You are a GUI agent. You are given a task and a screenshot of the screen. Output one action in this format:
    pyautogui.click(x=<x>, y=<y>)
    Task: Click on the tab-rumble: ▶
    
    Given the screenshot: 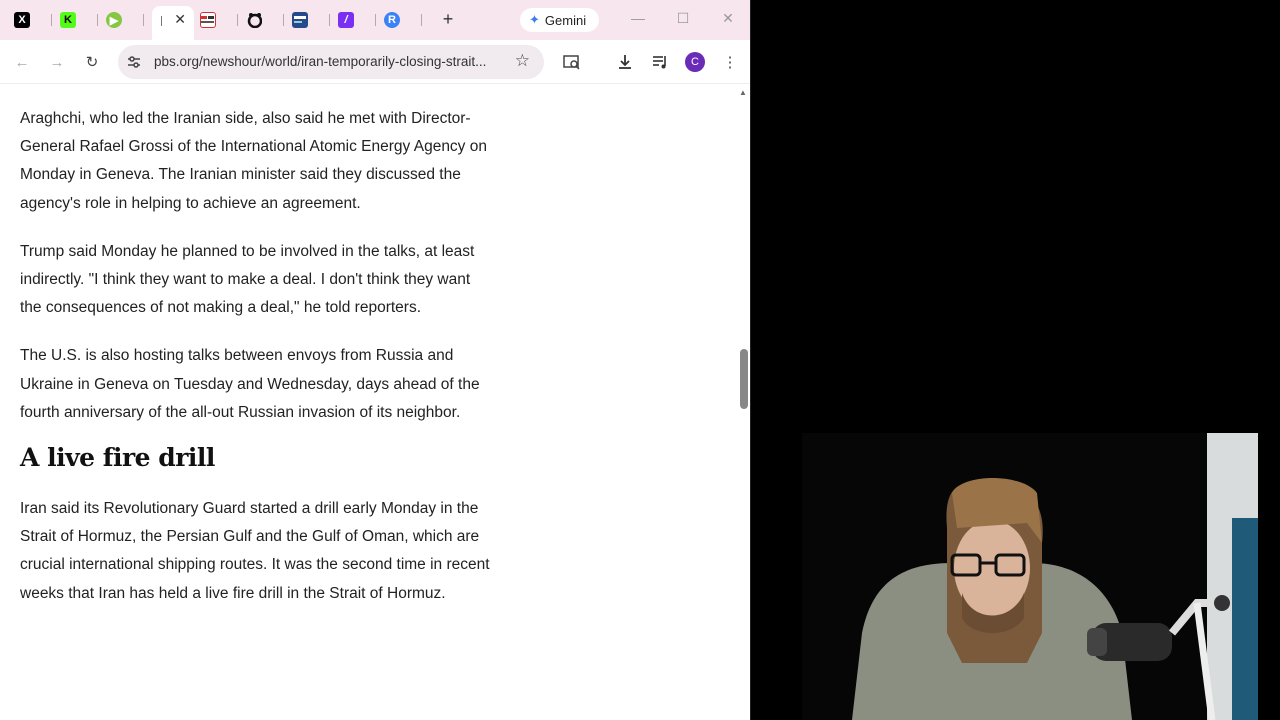 What is the action you would take?
    pyautogui.click(x=125, y=20)
    